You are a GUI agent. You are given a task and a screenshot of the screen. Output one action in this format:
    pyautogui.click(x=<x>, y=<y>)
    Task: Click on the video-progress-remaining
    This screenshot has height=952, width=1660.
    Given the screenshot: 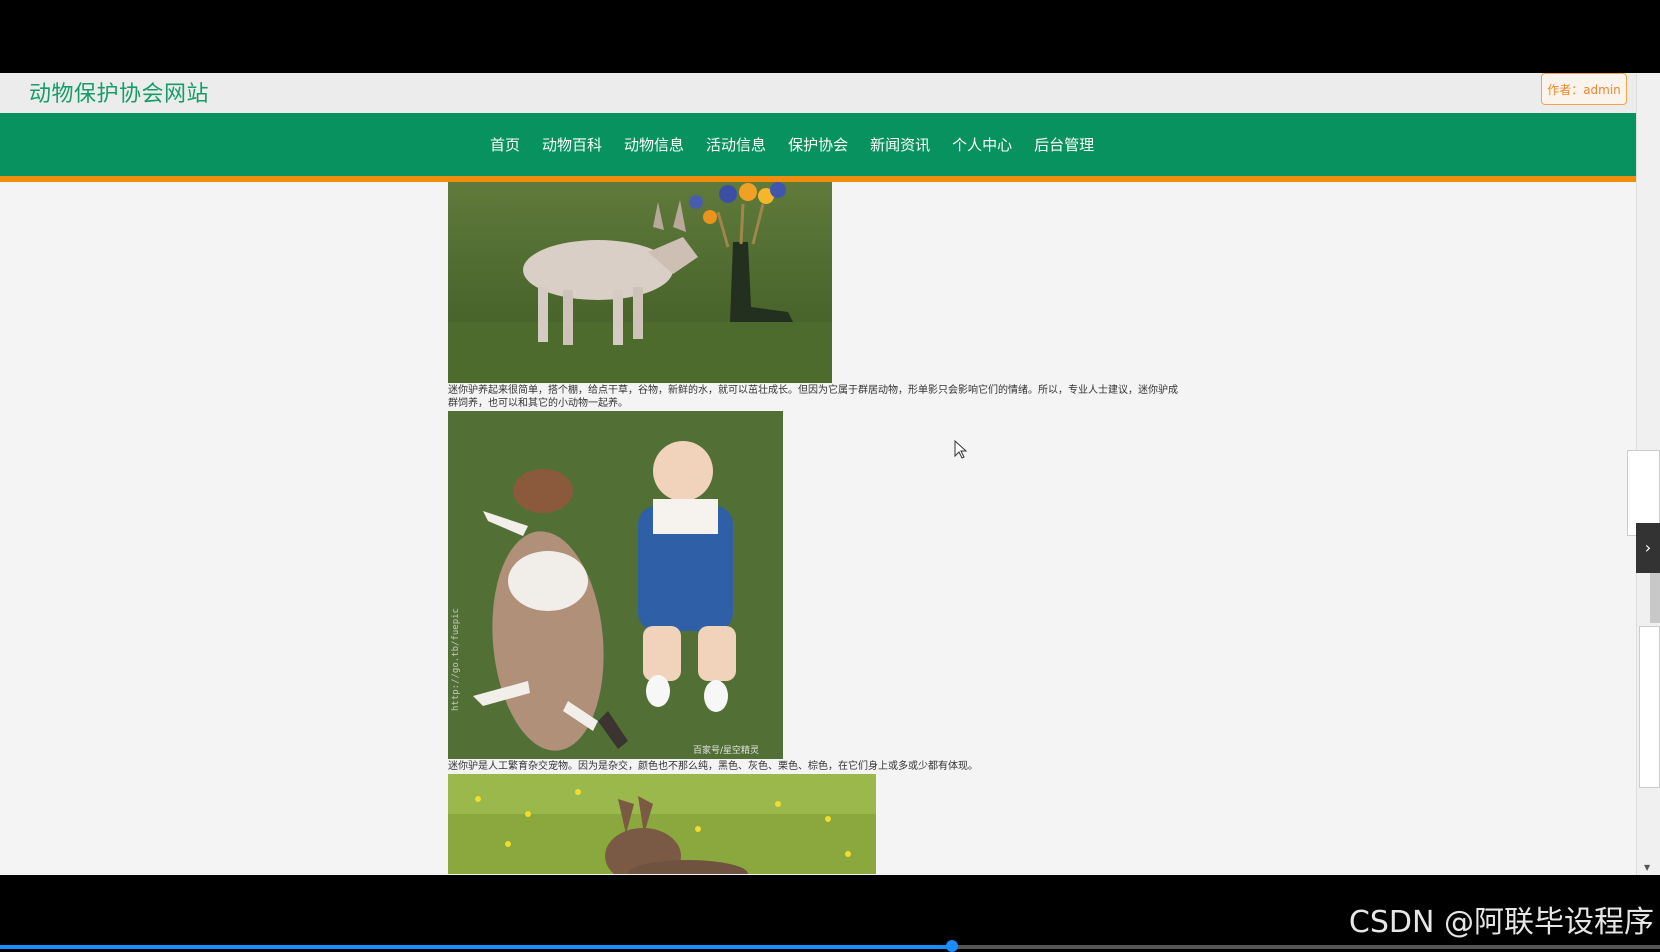 What is the action you would take?
    pyautogui.click(x=1307, y=947)
    